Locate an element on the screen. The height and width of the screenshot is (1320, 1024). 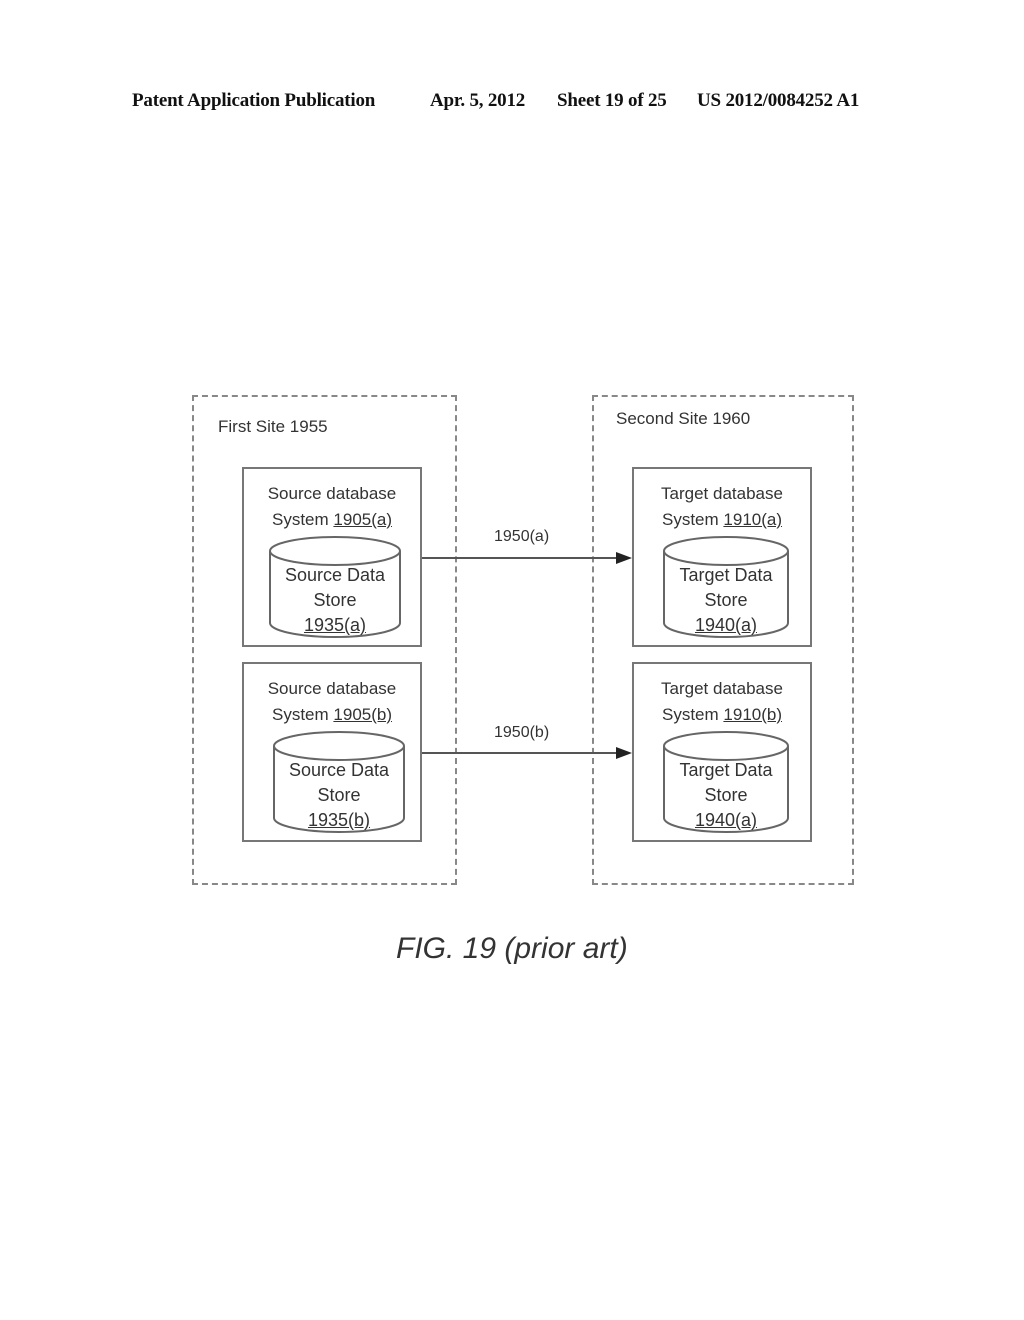
replication-arrow-a is located at coordinates (527, 558).